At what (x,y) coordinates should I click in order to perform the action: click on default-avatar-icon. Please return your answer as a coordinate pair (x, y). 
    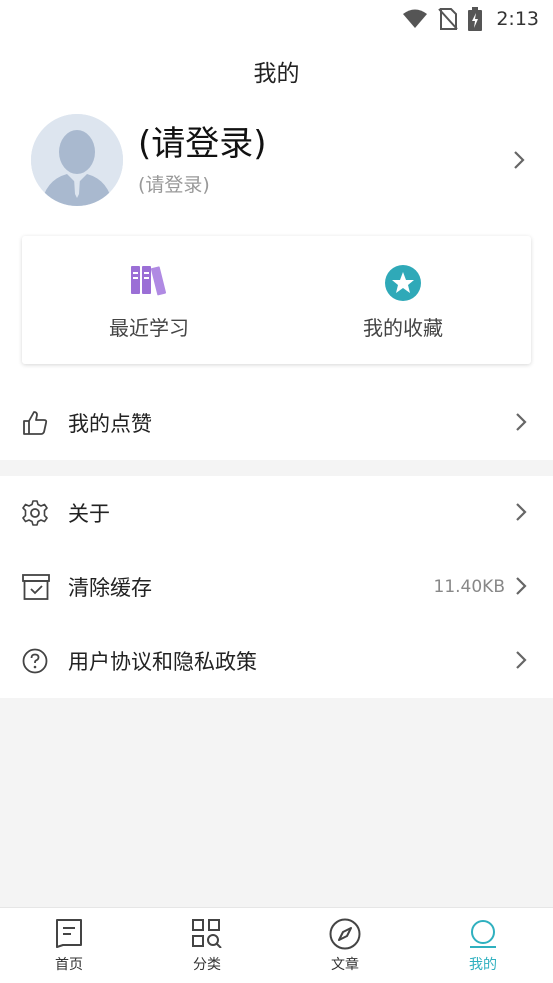
    Looking at the image, I should click on (77, 160).